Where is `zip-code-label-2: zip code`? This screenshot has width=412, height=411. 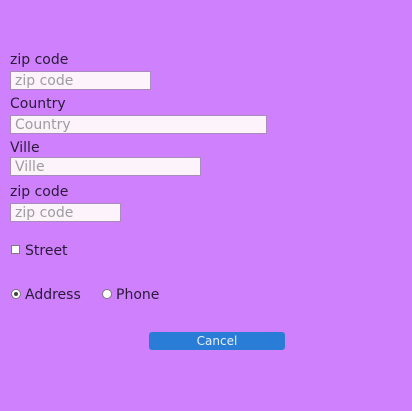 zip-code-label-2: zip code is located at coordinates (39, 192).